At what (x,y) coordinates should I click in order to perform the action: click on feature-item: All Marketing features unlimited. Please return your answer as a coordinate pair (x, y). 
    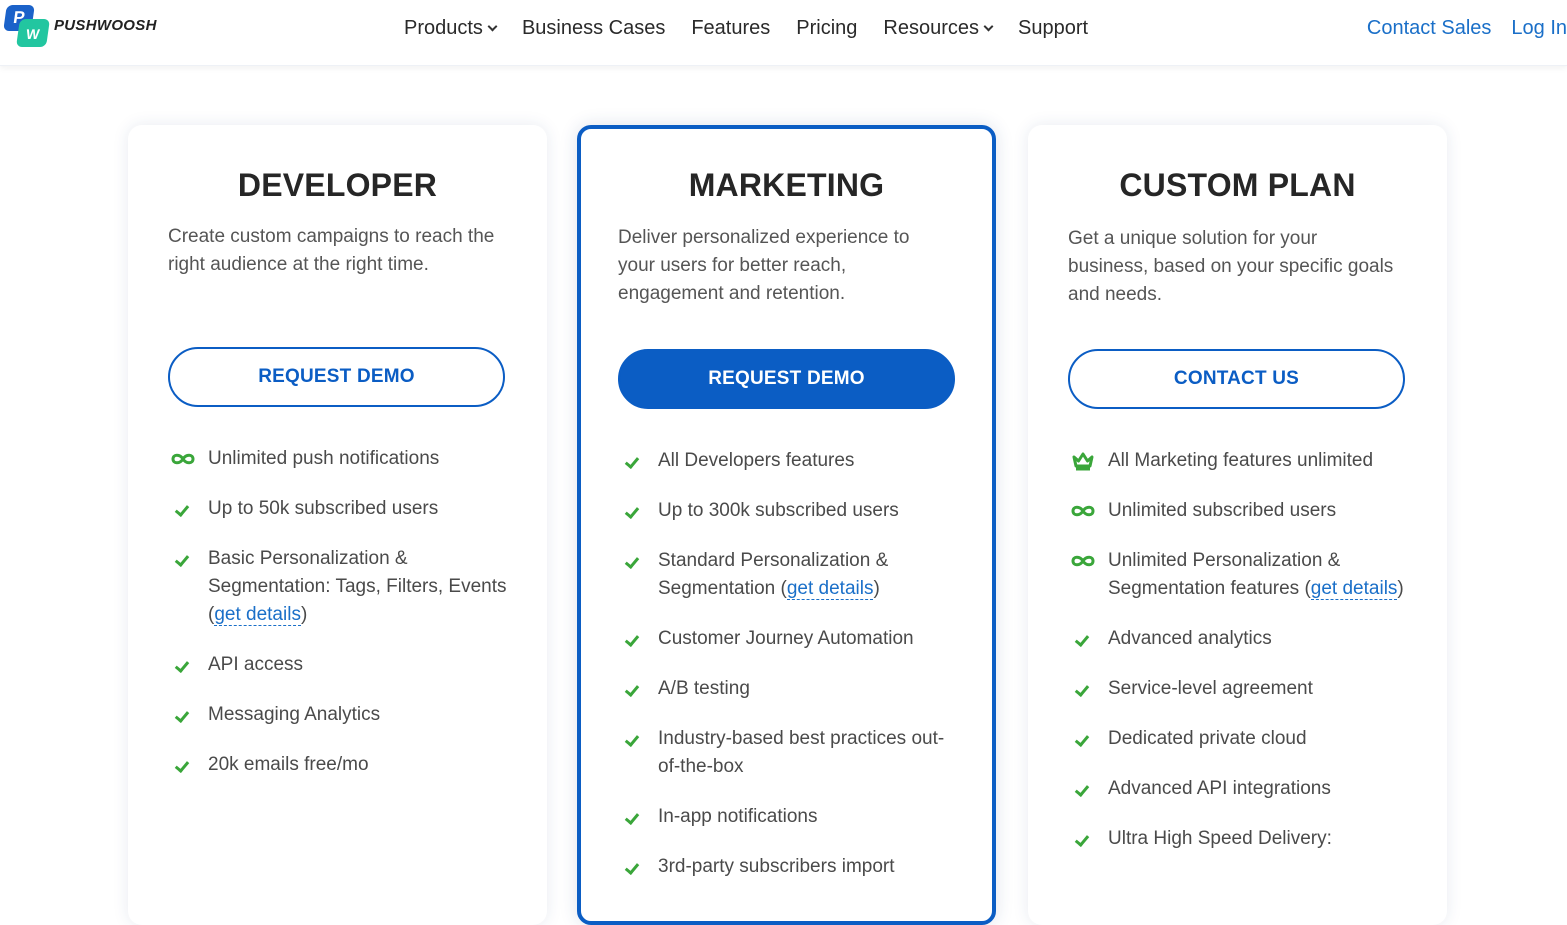
    Looking at the image, I should click on (1238, 461).